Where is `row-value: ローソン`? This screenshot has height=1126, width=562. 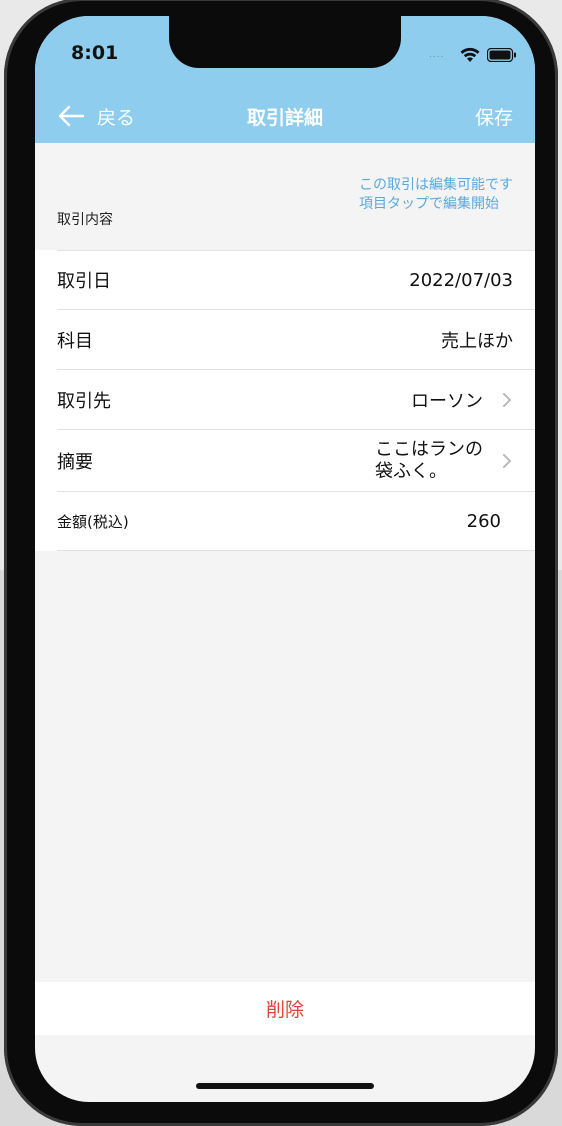 row-value: ローソン is located at coordinates (447, 401).